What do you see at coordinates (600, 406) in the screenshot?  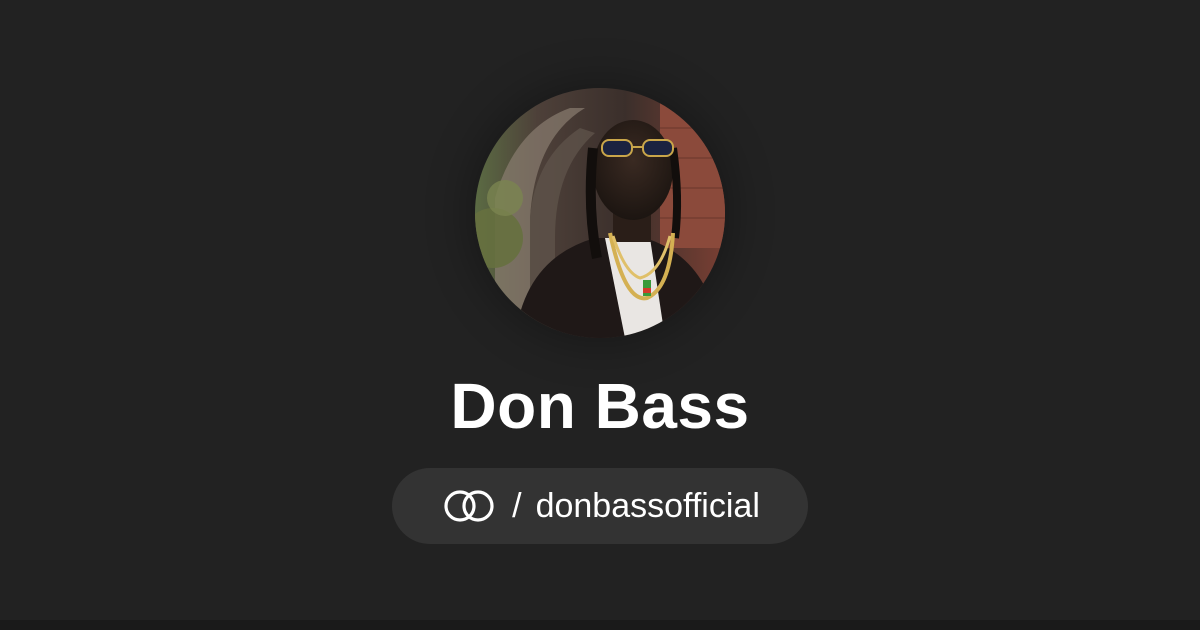 I see `profile-name: Don Bass` at bounding box center [600, 406].